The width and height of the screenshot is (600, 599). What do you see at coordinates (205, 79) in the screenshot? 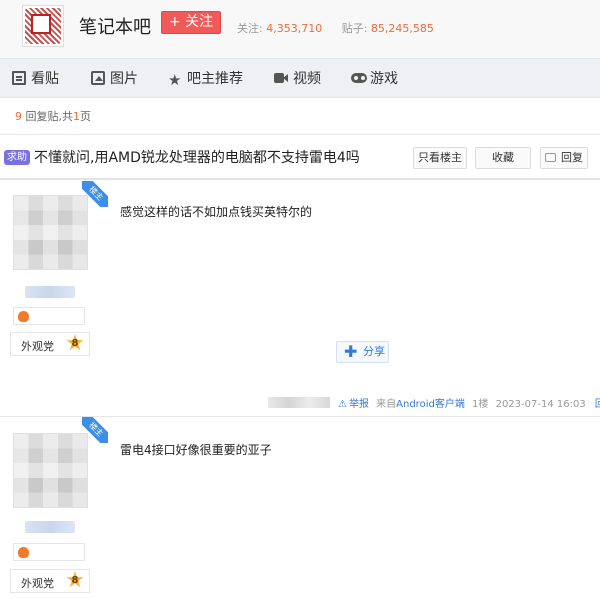
I see `nav-item-recommended: ★ 吧主推荐` at bounding box center [205, 79].